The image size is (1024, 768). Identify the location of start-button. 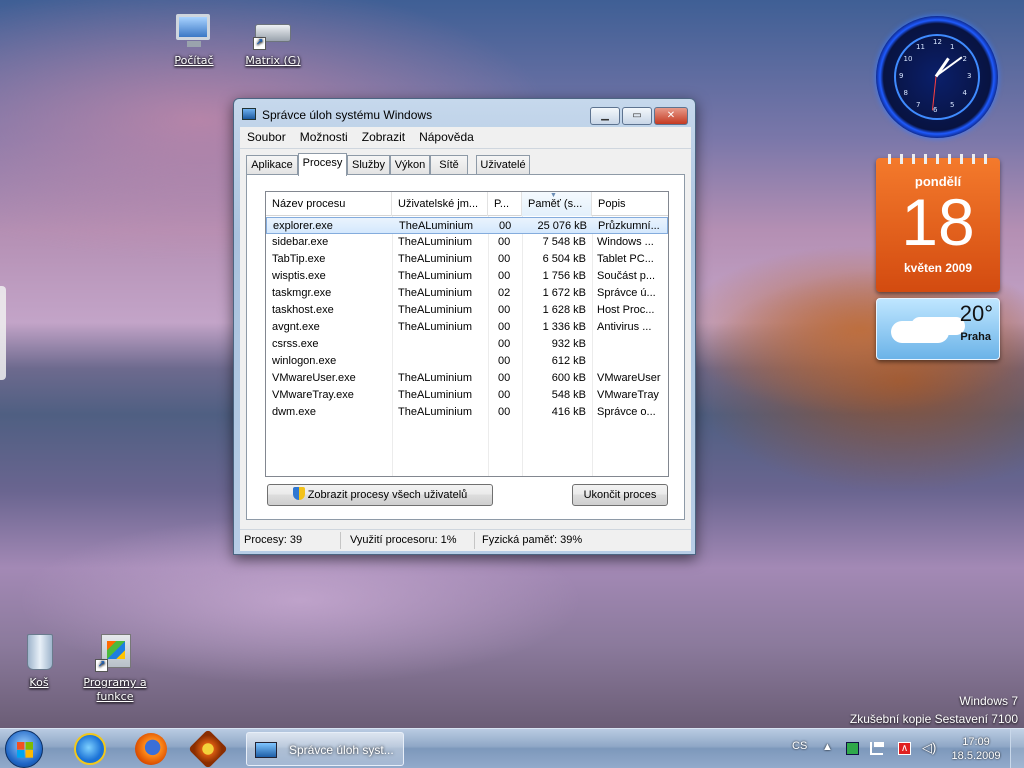
(24, 749).